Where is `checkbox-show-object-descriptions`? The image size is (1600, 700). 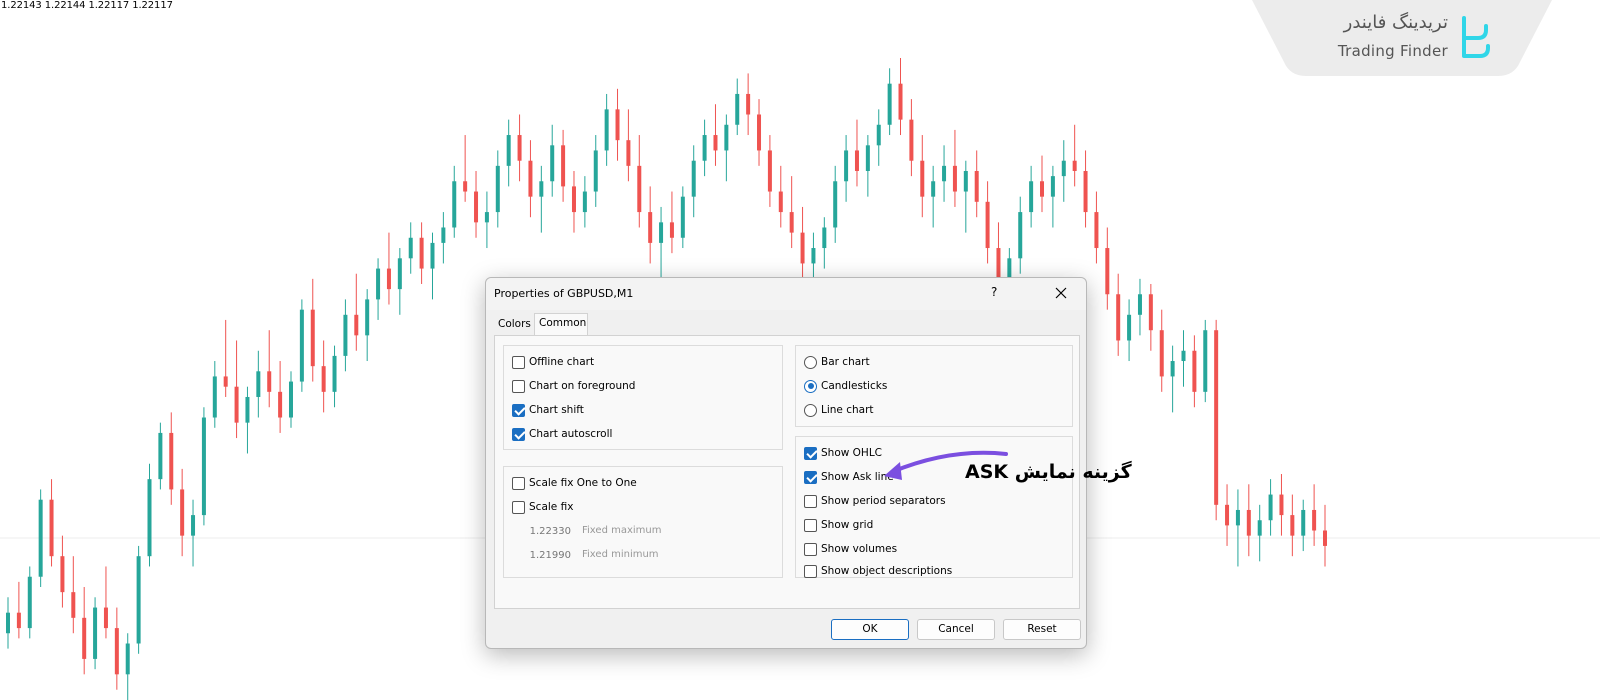
checkbox-show-object-descriptions is located at coordinates (810, 571).